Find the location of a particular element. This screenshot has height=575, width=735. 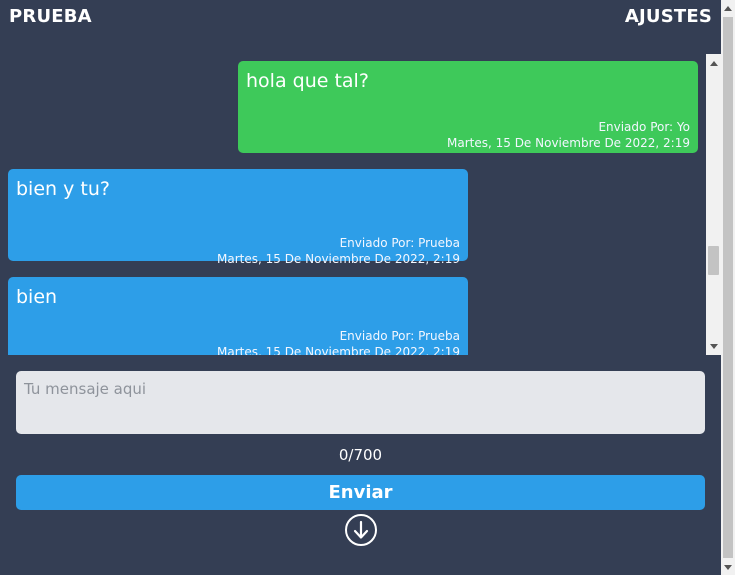

message-input is located at coordinates (360, 402).